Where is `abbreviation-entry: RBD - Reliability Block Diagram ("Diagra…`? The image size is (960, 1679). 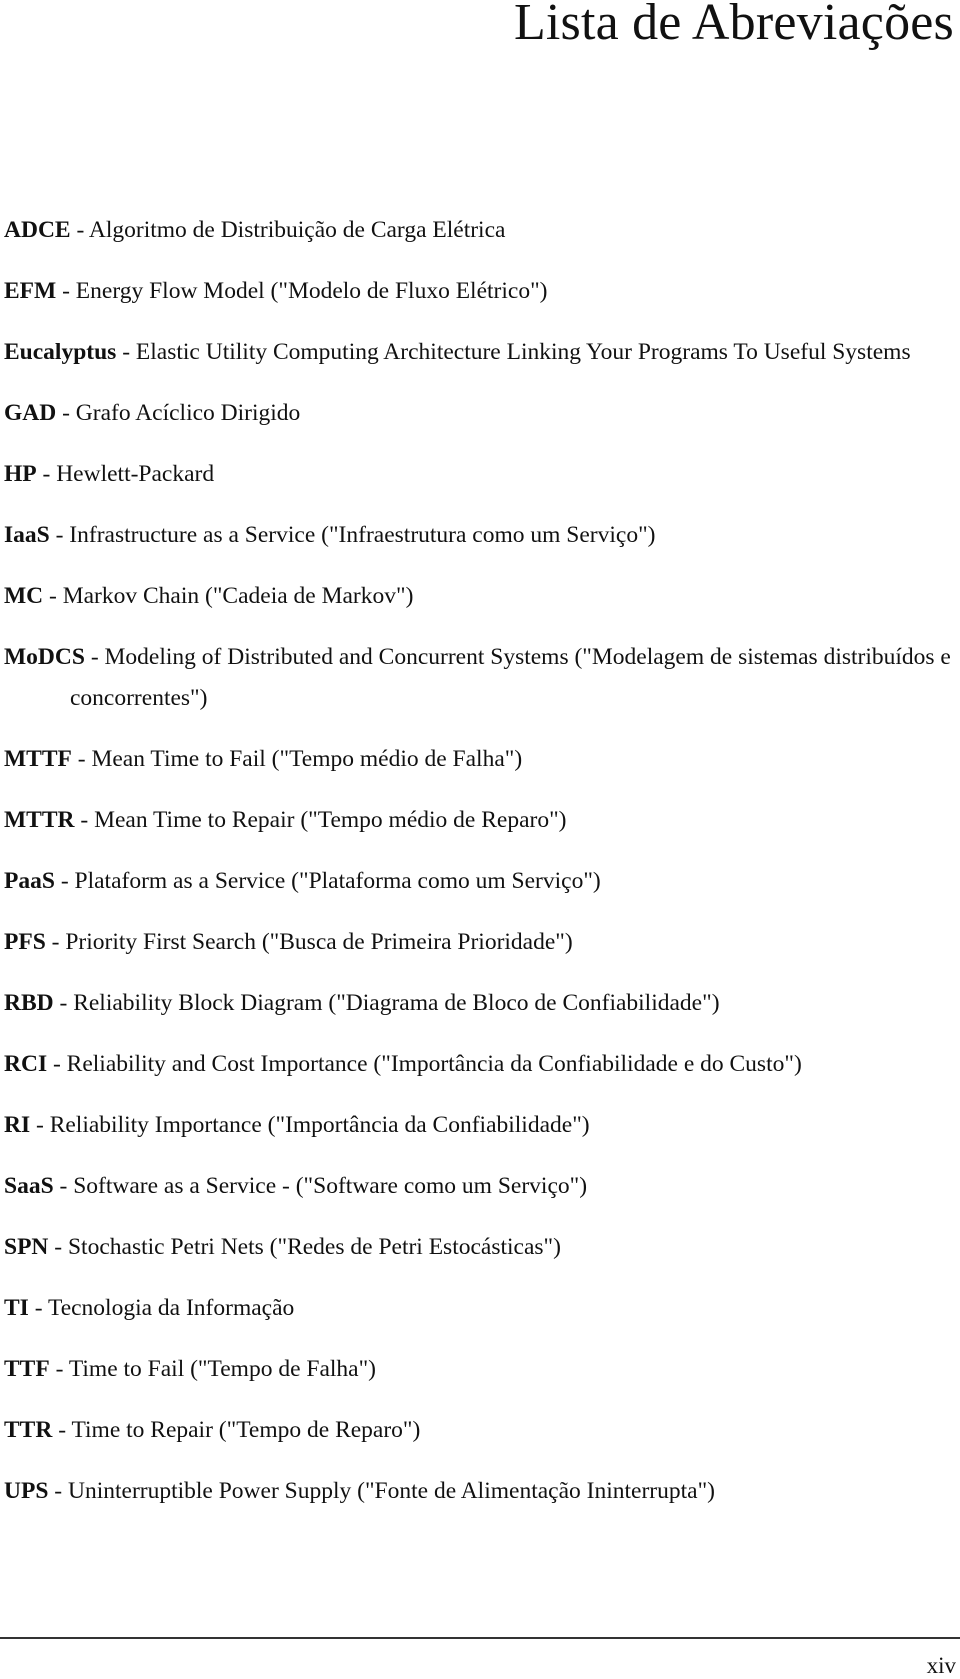 abbreviation-entry: RBD - Reliability Block Diagram ("Diagra… is located at coordinates (480, 1003).